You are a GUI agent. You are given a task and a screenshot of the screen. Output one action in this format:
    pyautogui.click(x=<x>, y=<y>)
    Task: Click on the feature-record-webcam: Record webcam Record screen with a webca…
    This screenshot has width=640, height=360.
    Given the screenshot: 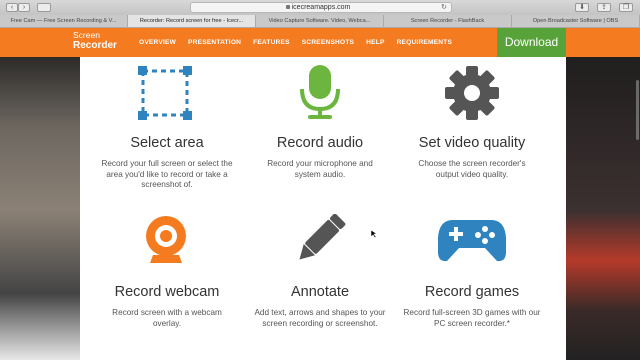 What is the action you would take?
    pyautogui.click(x=167, y=306)
    